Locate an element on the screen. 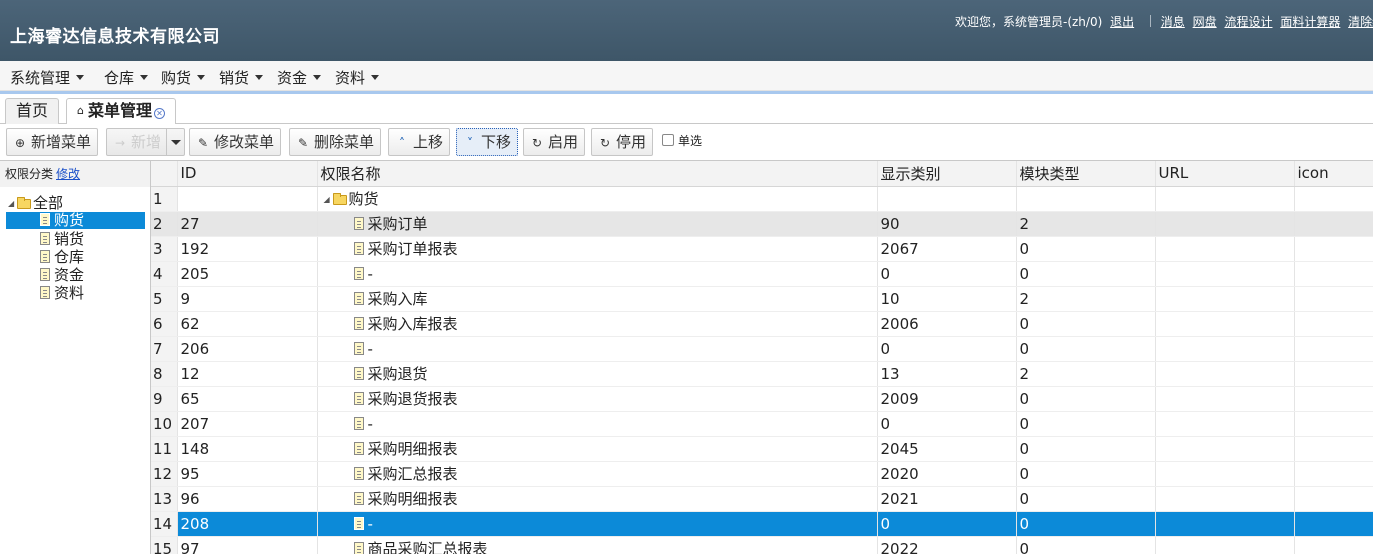 The image size is (1373, 554). menu-name-label: 采购入库 is located at coordinates (397, 299).